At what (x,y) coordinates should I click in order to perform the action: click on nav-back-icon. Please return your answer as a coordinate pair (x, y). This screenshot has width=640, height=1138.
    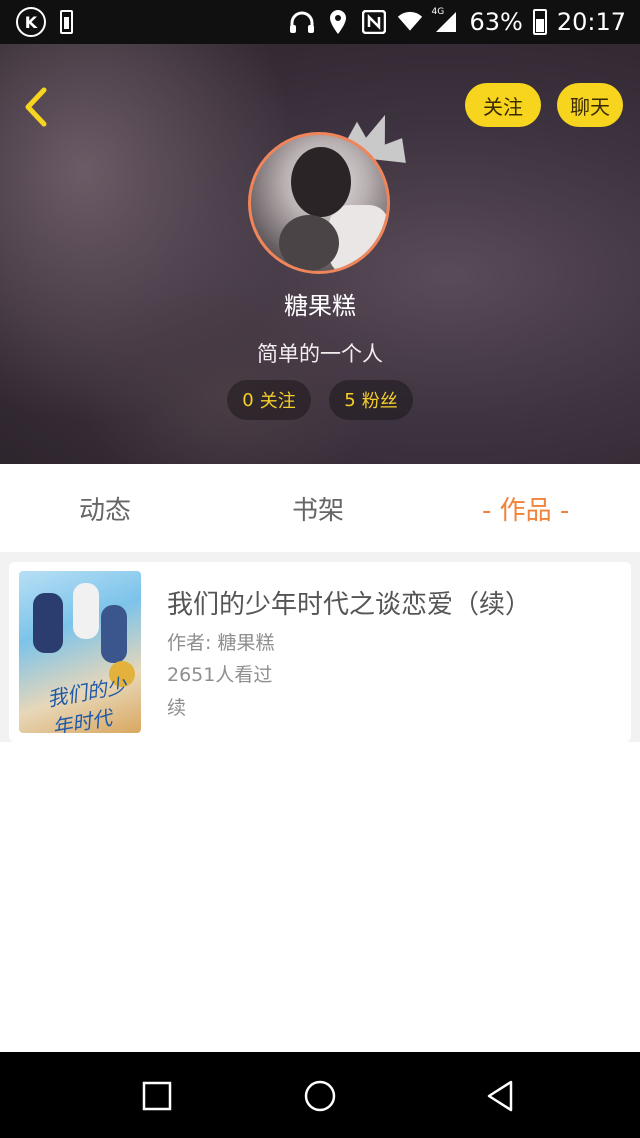
    Looking at the image, I should click on (501, 1096).